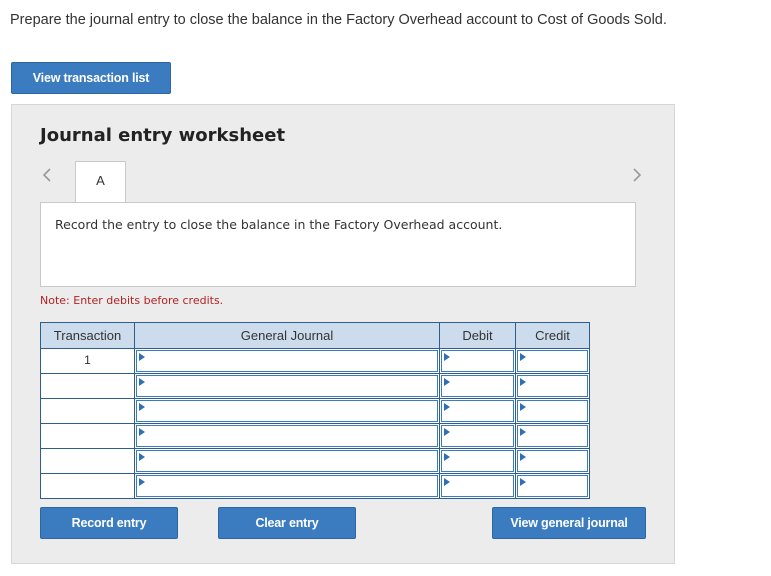 This screenshot has height=576, width=771. I want to click on table-row: 1, so click(315, 361).